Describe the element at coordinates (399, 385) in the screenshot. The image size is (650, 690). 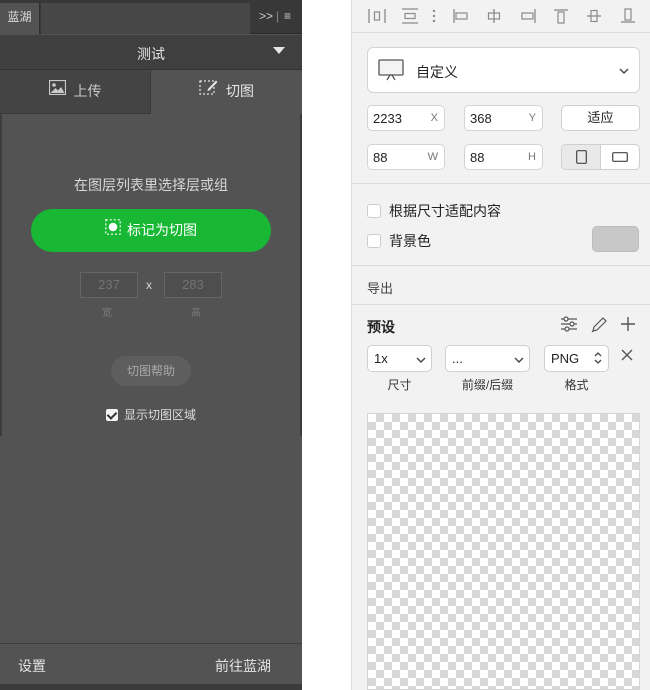
I see `size-caption: 尺寸` at that location.